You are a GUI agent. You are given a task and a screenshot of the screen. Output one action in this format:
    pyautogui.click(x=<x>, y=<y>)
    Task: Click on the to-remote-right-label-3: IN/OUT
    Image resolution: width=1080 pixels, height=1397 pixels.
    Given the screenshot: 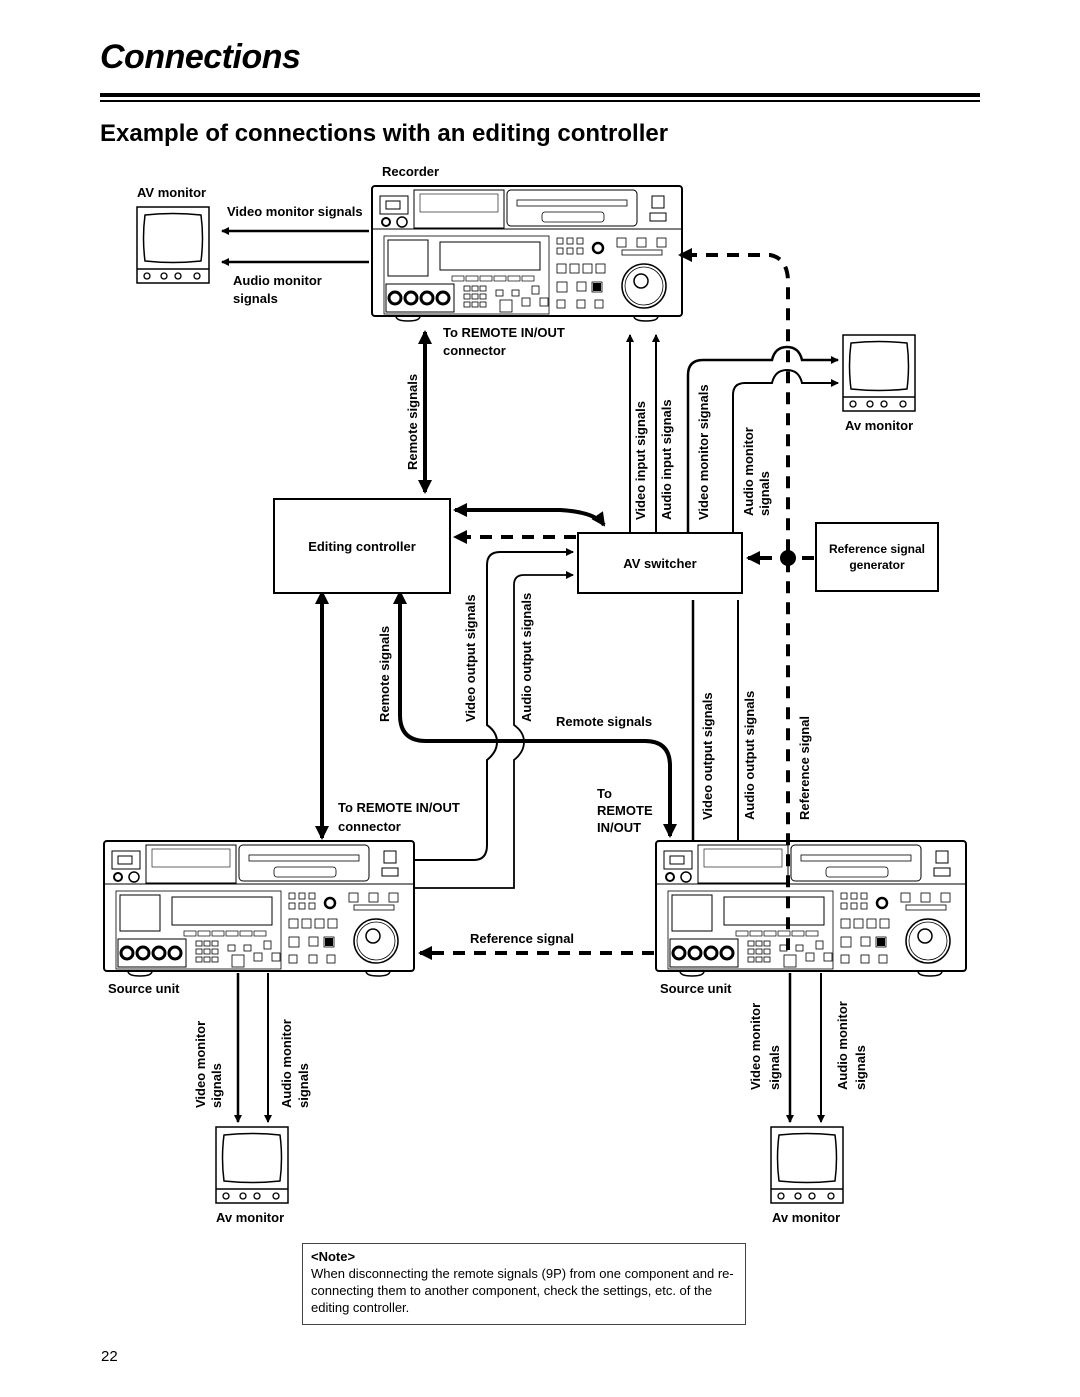 What is the action you would take?
    pyautogui.click(x=619, y=827)
    